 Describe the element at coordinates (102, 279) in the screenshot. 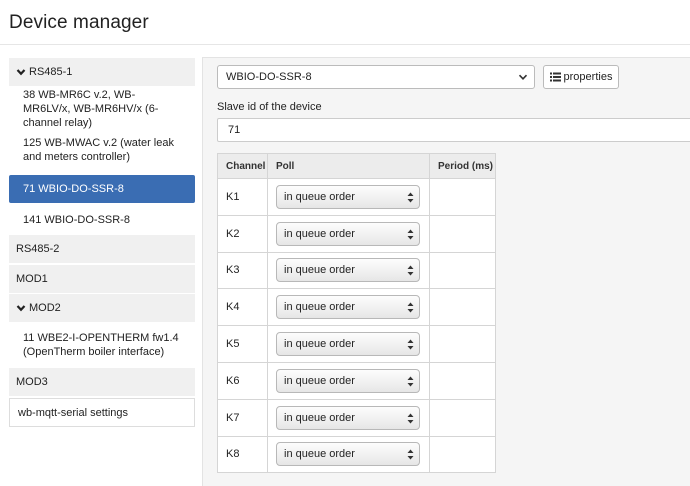

I see `sidebar-group-mod1: MOD1` at that location.